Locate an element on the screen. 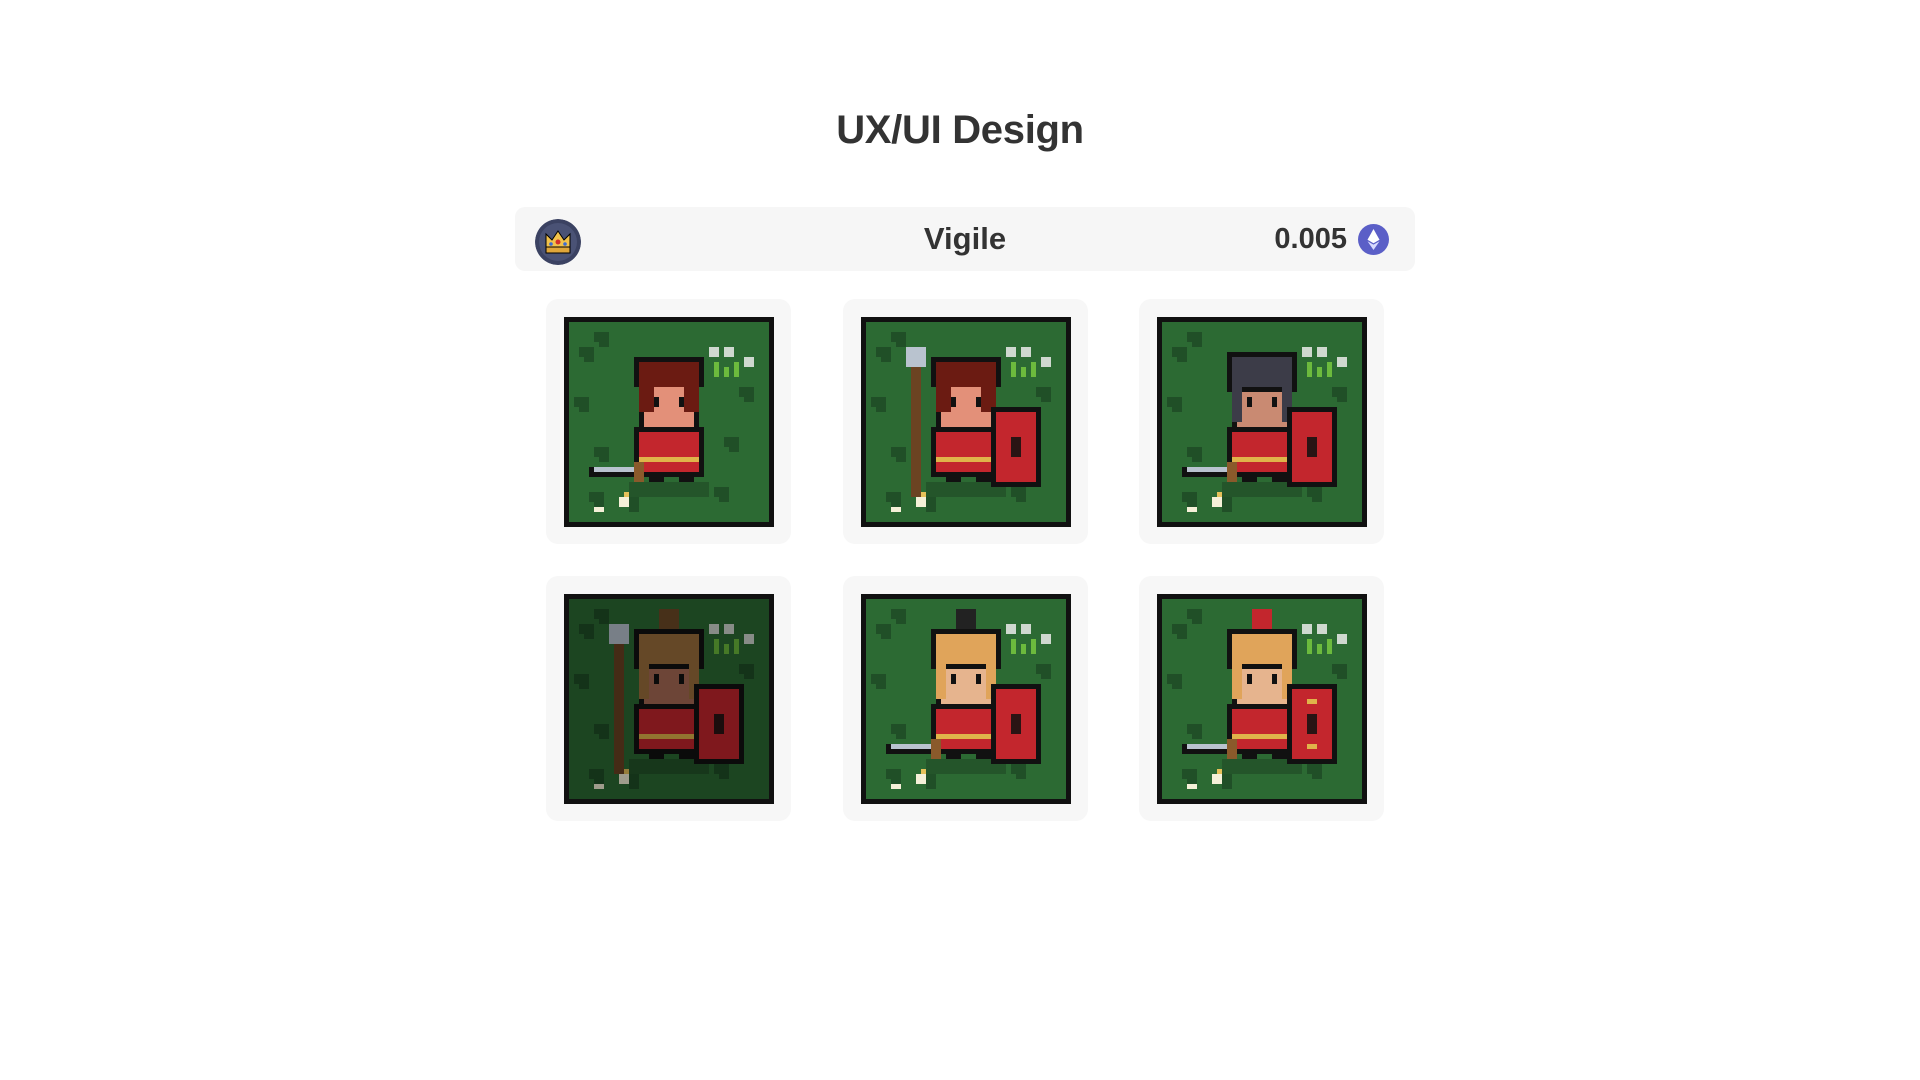 This screenshot has height=1080, width=1920. page-title: UX/UI Design is located at coordinates (960, 130).